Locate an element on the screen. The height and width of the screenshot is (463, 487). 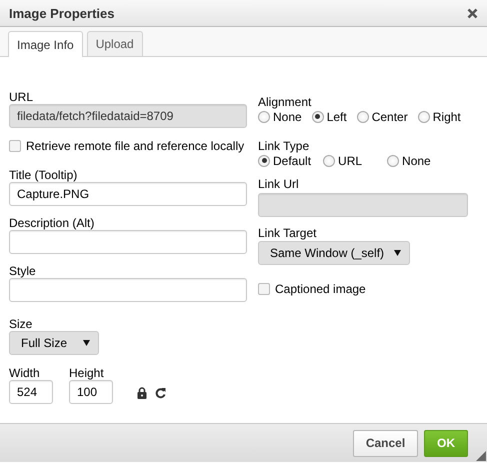
close-icon is located at coordinates (472, 13).